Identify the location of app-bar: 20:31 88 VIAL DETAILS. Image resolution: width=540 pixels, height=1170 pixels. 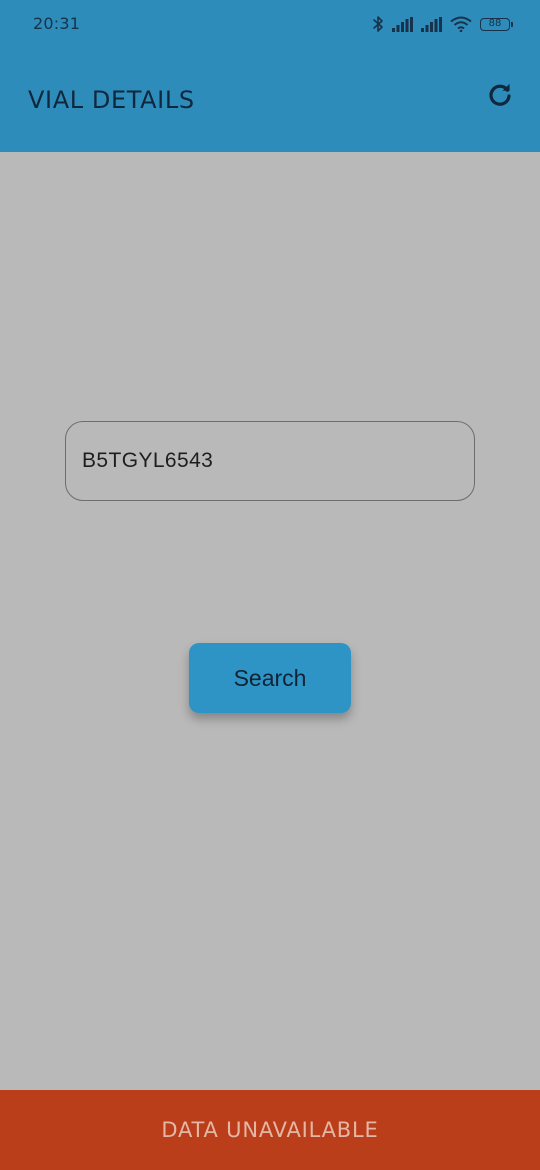
(270, 76).